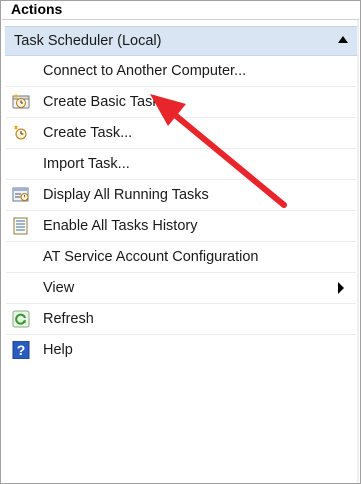  What do you see at coordinates (59, 288) in the screenshot?
I see `action-label: View` at bounding box center [59, 288].